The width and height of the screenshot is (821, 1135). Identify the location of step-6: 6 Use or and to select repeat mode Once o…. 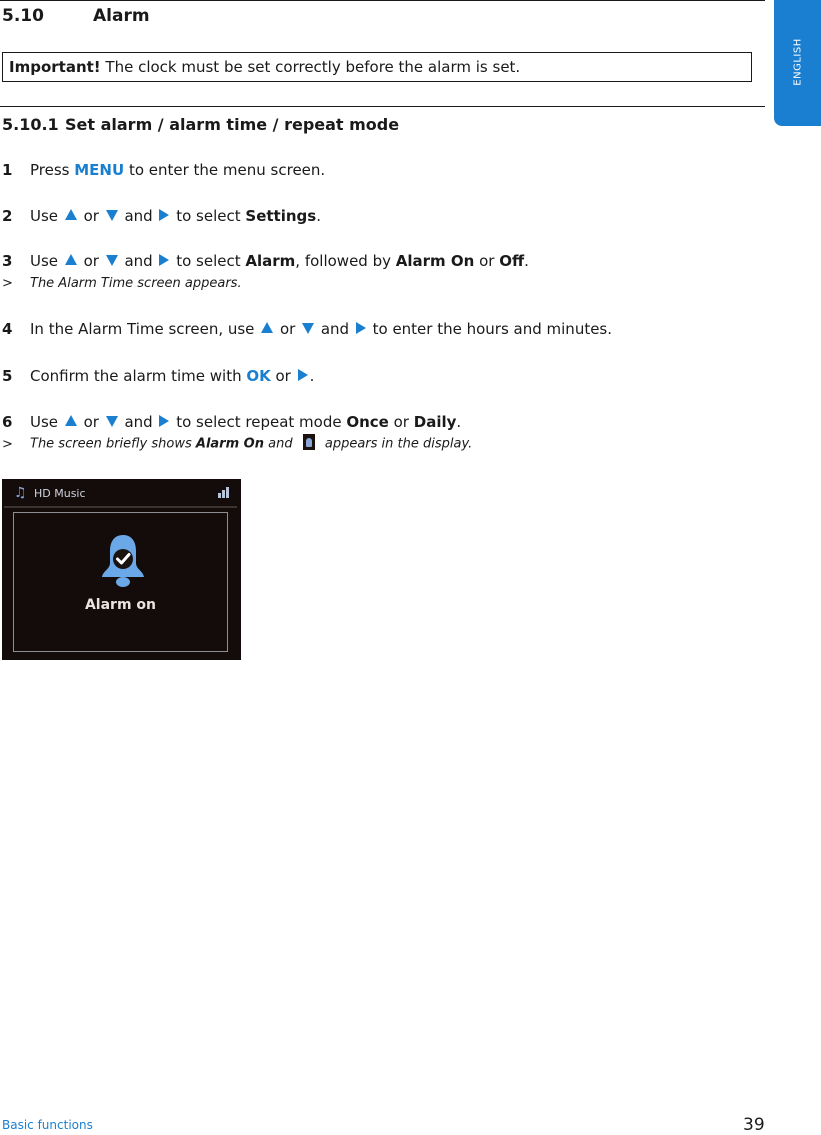
(231, 422).